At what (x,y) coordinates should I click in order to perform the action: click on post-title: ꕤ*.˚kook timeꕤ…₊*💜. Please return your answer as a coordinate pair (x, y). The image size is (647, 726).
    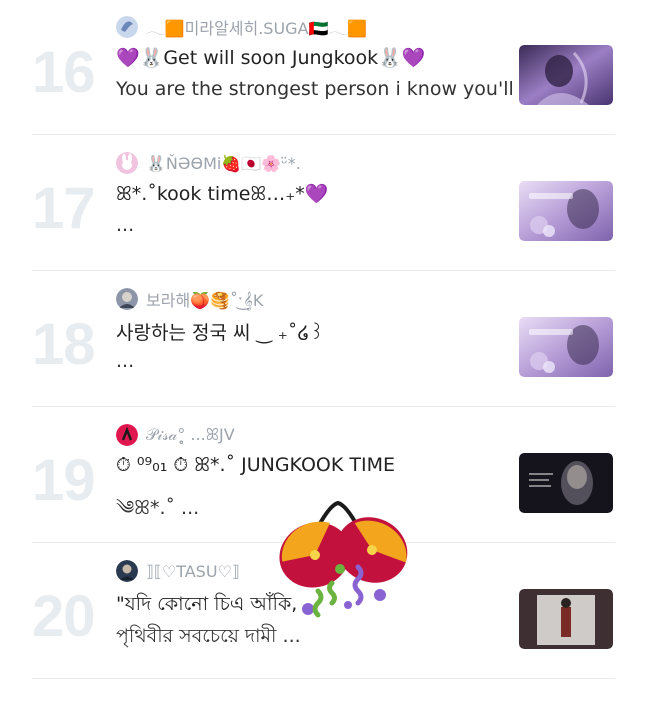
    Looking at the image, I should click on (222, 193).